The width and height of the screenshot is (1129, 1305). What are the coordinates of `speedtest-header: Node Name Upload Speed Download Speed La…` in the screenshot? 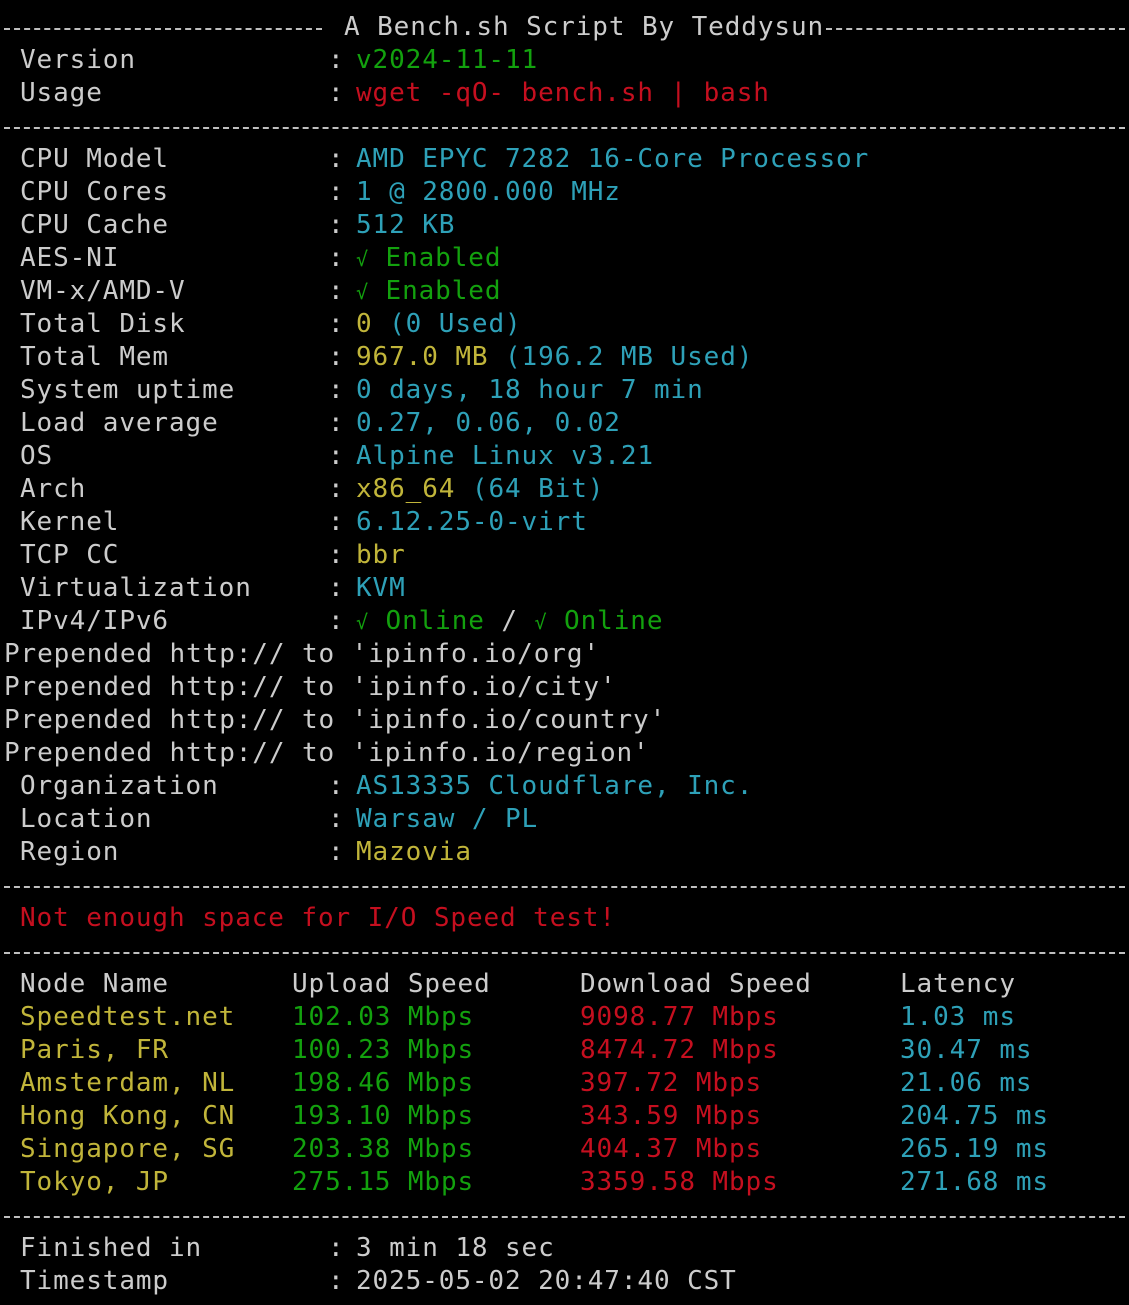 It's located at (564, 984).